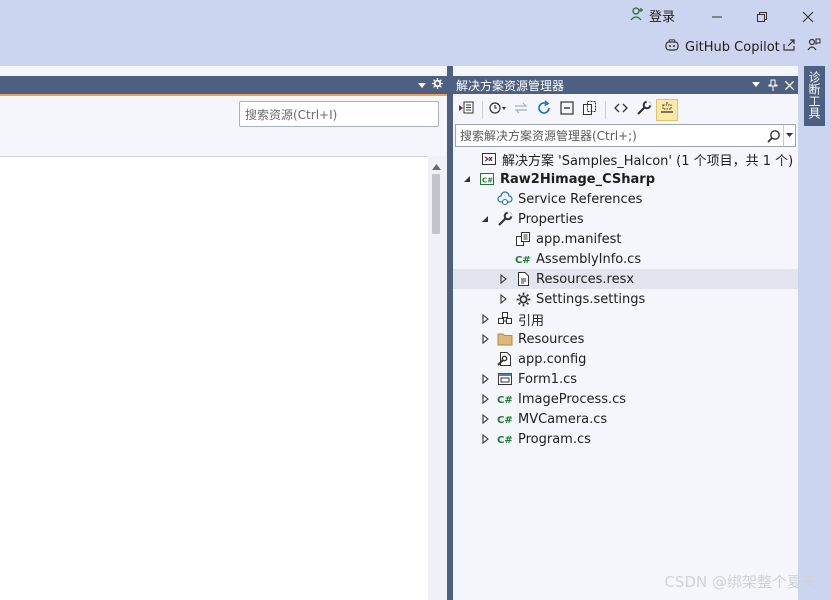 The height and width of the screenshot is (600, 831). Describe the element at coordinates (637, 15) in the screenshot. I see `person-add-icon` at that location.